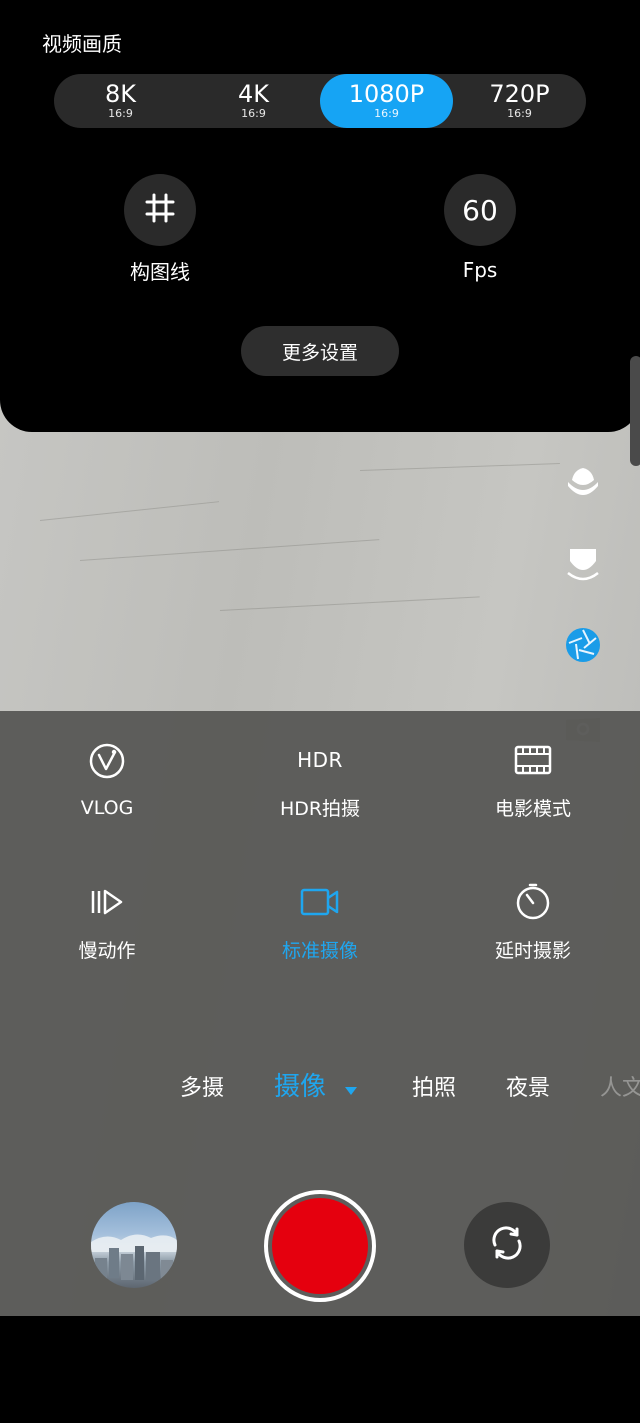 The width and height of the screenshot is (640, 1423). I want to click on mode-standard-video: 标准摄像, so click(320, 908).